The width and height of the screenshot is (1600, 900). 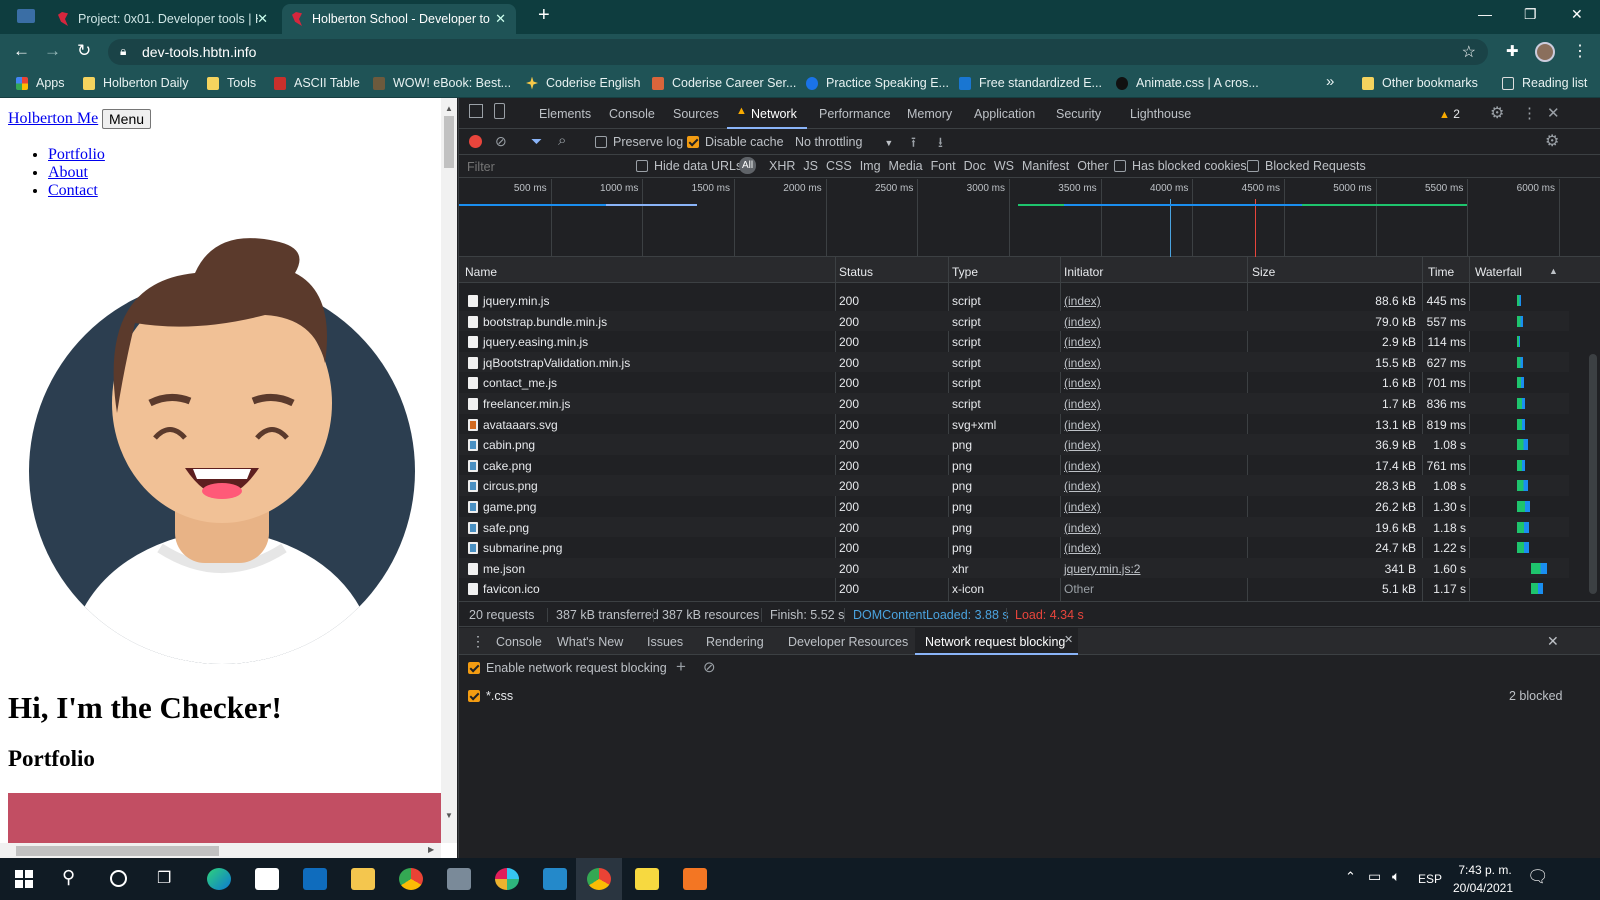 I want to click on sticky-notes-taskbar-icon, so click(x=647, y=879).